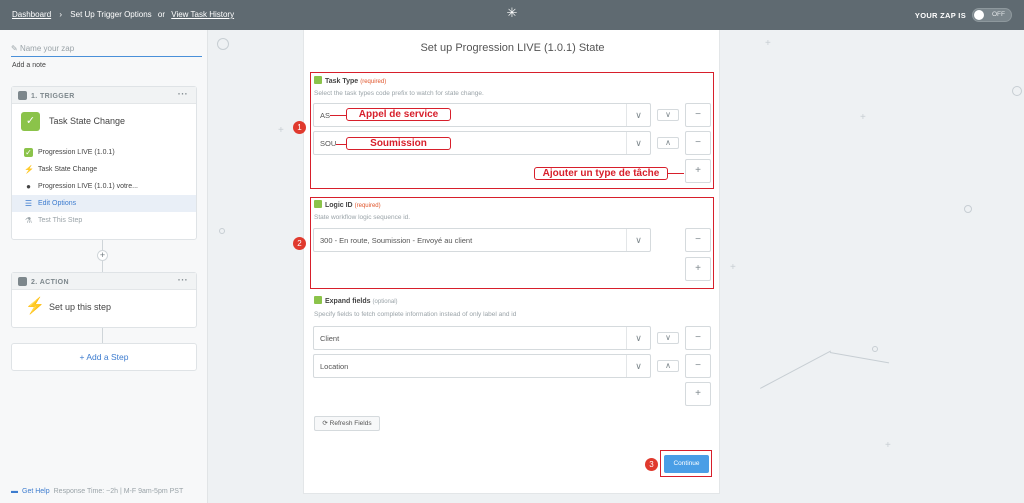  I want to click on select-value: Location, so click(334, 366).